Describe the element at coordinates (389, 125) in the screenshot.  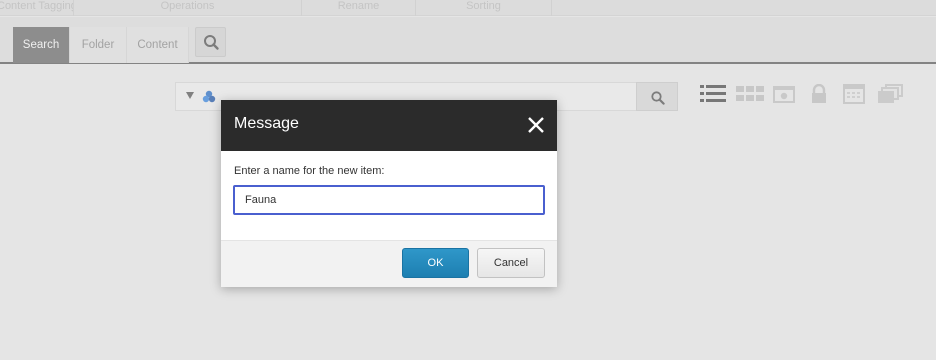
I see `dialog-header: Message` at that location.